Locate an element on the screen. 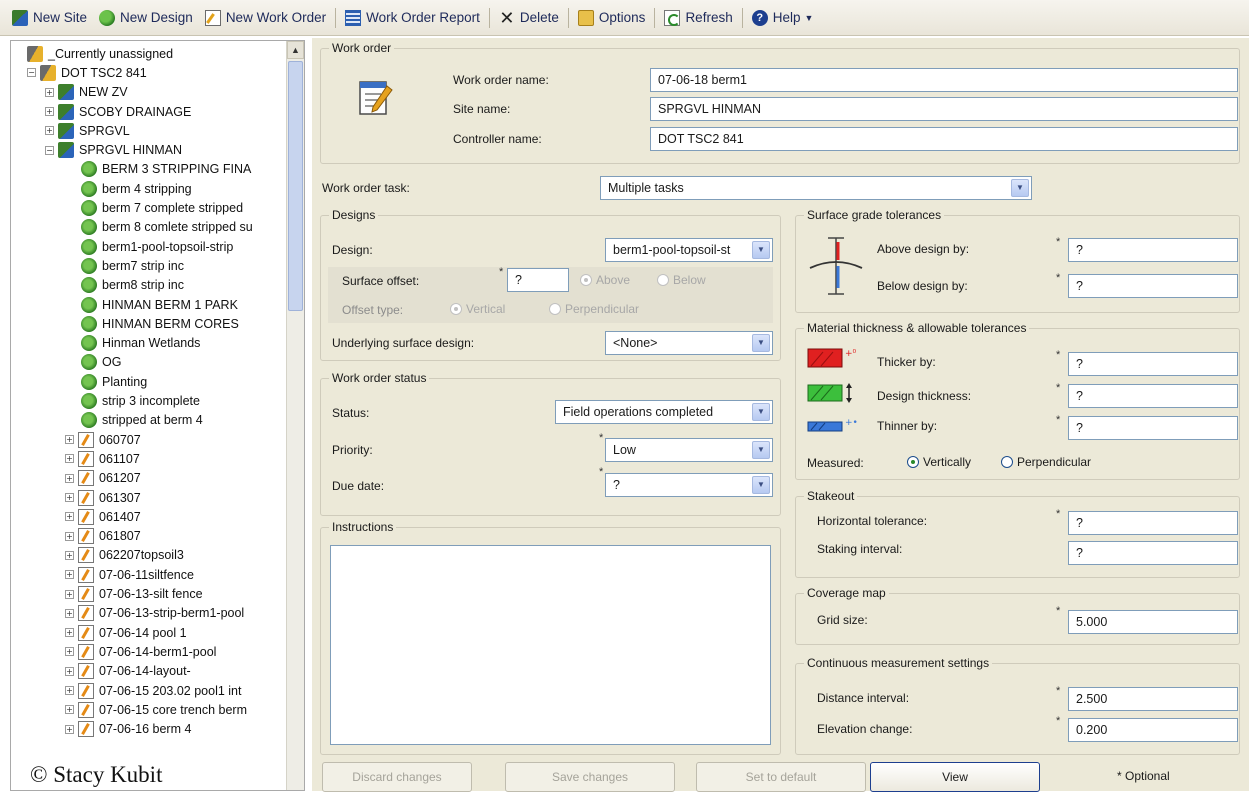 The image size is (1249, 792). set-to-default-button: Set to default is located at coordinates (781, 777).